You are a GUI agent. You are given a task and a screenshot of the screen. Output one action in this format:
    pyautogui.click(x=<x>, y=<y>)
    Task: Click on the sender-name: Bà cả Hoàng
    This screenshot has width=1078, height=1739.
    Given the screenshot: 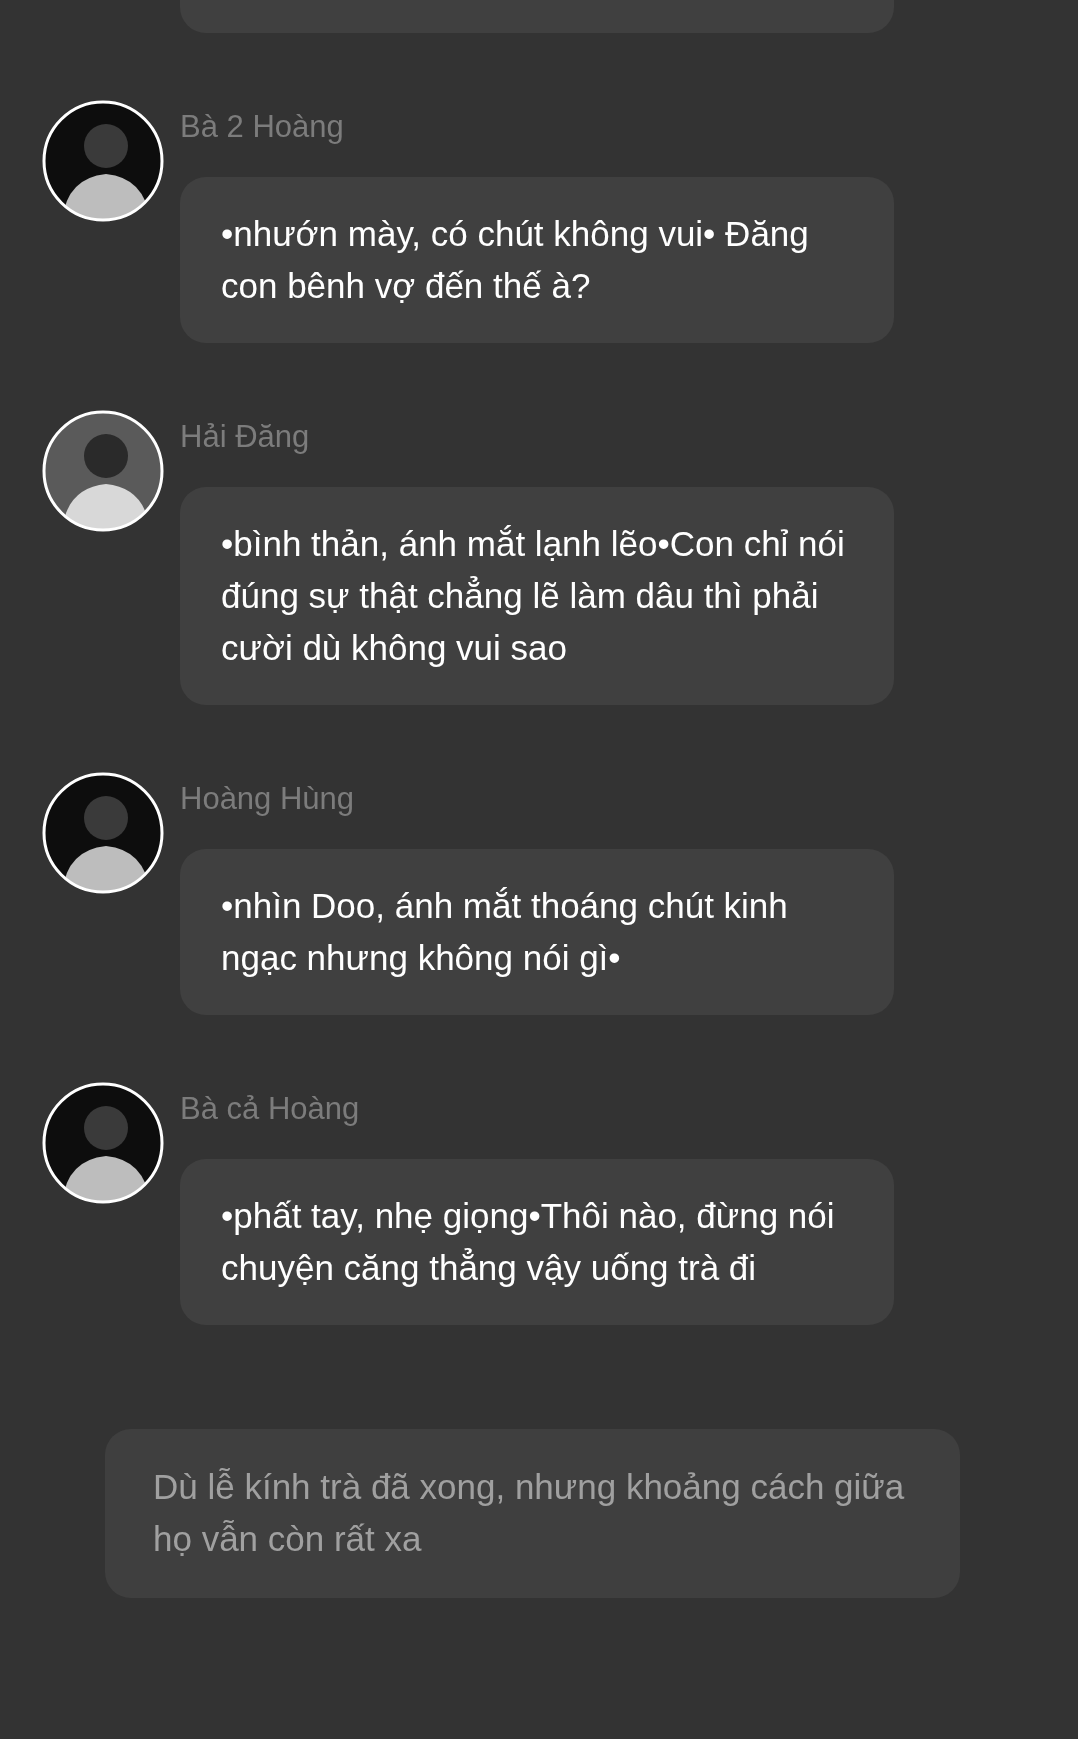 What is the action you would take?
    pyautogui.click(x=270, y=1109)
    